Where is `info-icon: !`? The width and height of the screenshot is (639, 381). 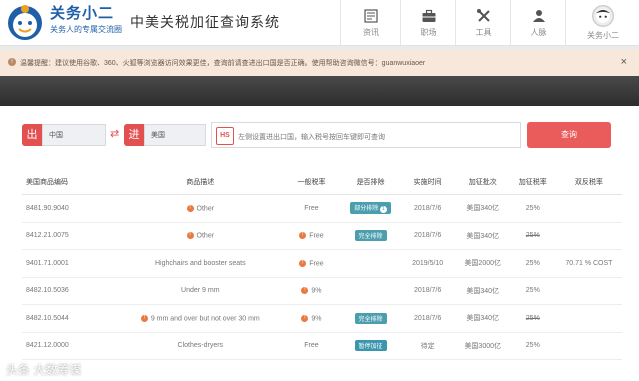
info-icon: ! is located at coordinates (12, 62).